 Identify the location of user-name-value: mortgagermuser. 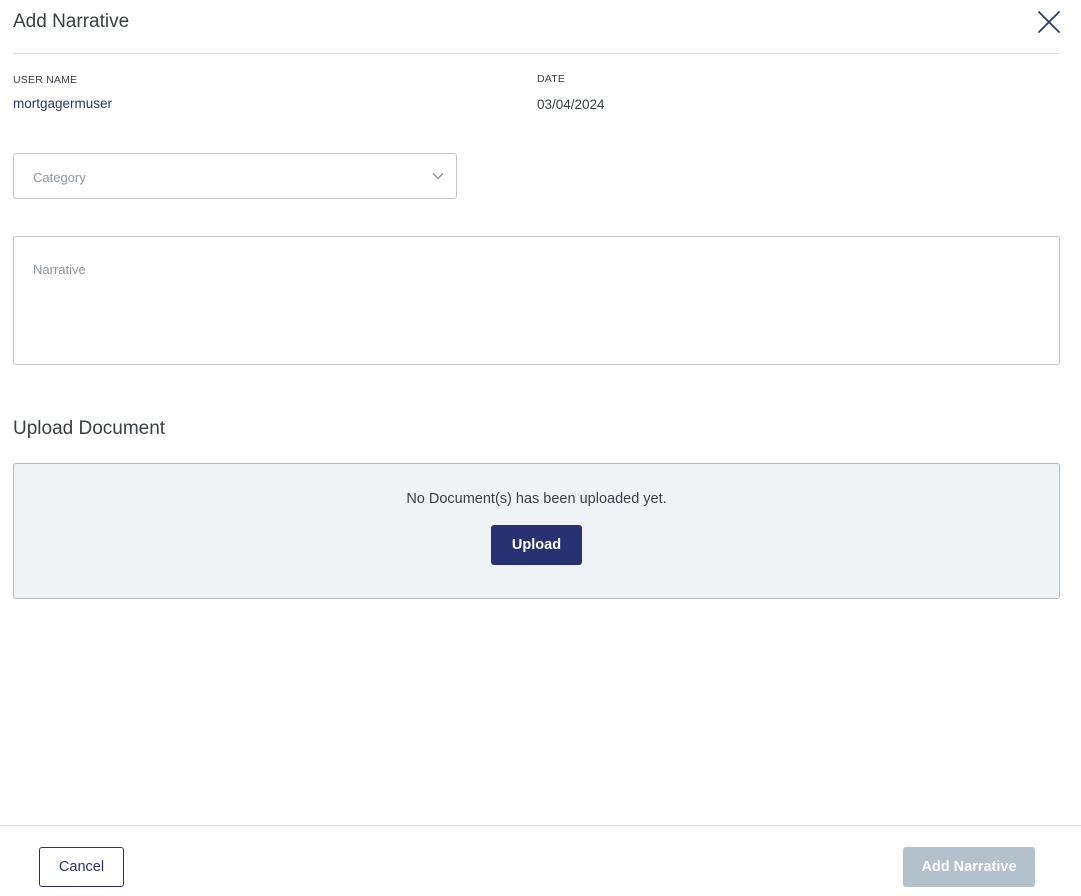
(63, 103).